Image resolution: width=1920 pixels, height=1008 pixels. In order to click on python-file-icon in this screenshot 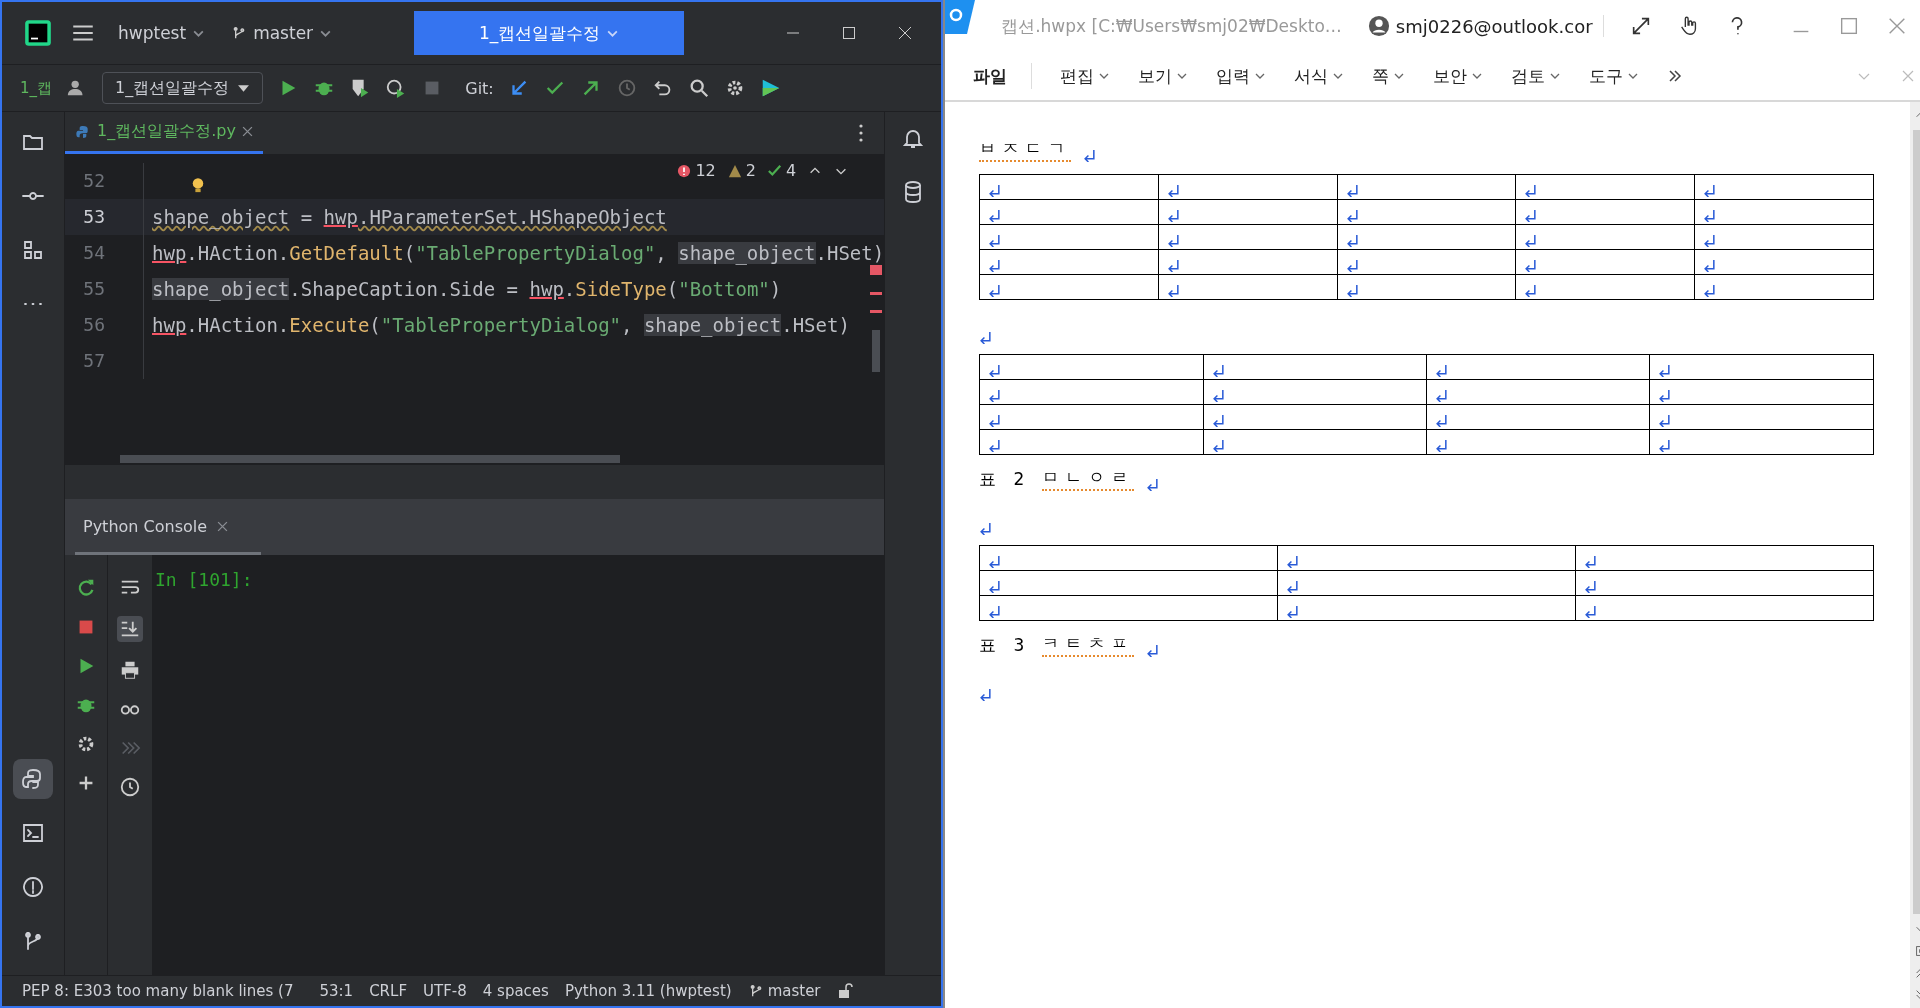, I will do `click(83, 131)`.